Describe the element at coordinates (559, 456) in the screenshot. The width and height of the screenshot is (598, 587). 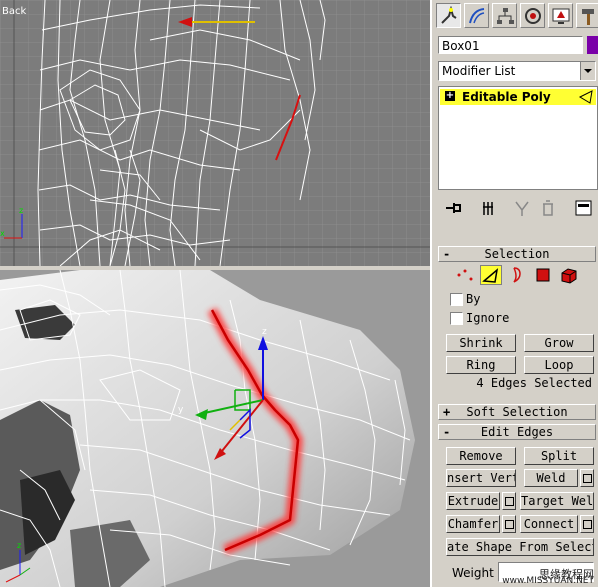
I see `split-button: Split` at that location.